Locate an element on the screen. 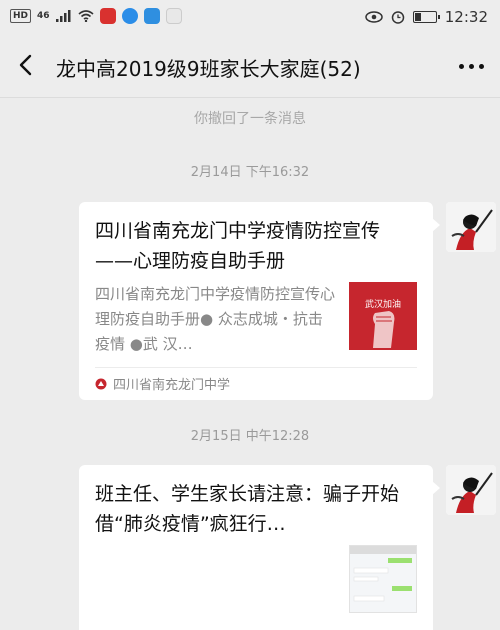  article-title: 四川省南充龙门中学疫情防控宣传——心理防疫自助手册 is located at coordinates (238, 246).